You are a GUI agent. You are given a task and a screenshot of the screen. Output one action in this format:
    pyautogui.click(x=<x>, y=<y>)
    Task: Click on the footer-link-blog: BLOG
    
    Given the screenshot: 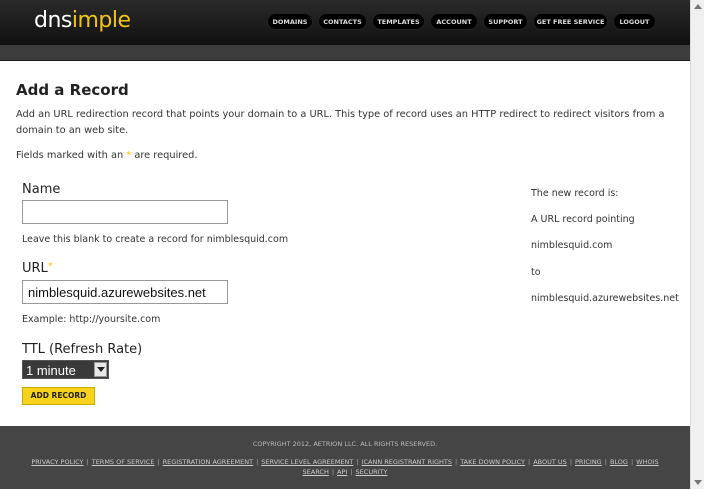 What is the action you would take?
    pyautogui.click(x=619, y=462)
    